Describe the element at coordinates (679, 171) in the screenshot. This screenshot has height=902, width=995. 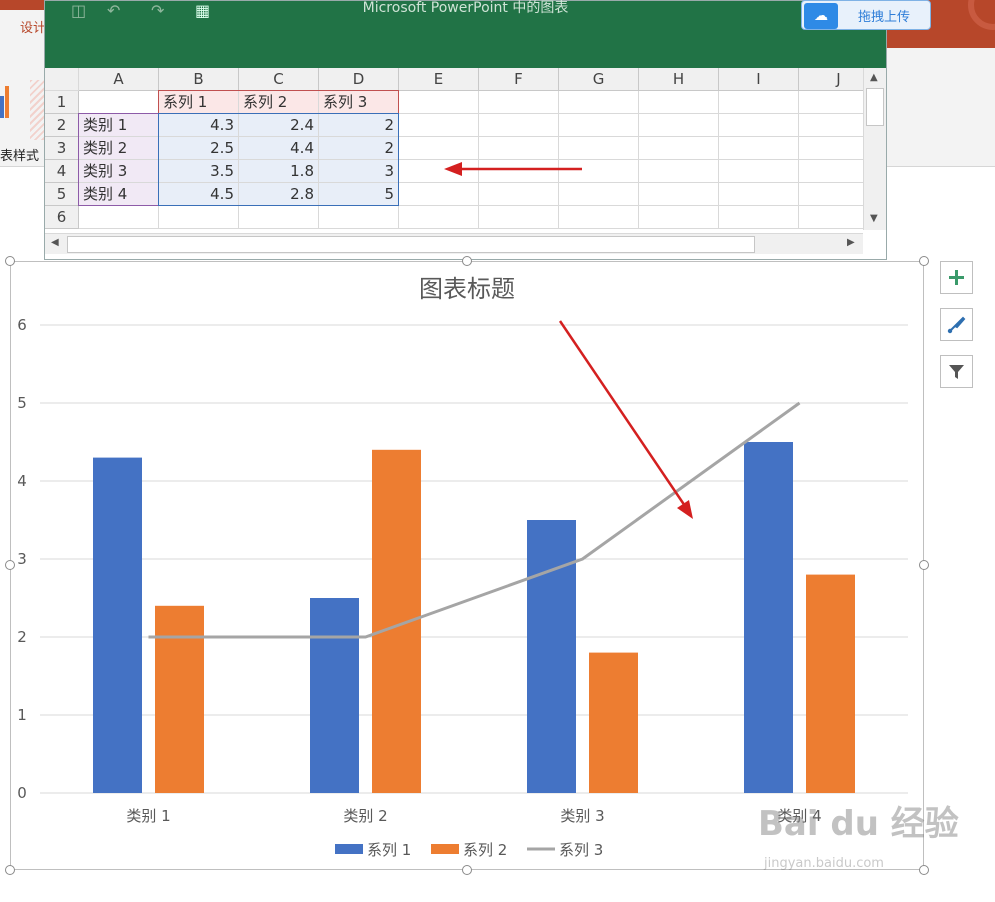
I see `cell-h4` at that location.